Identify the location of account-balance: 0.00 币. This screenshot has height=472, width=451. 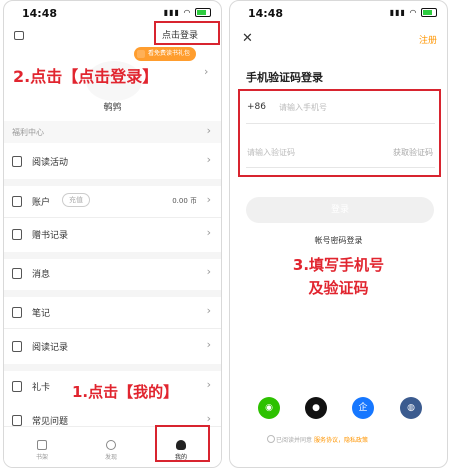
(184, 201).